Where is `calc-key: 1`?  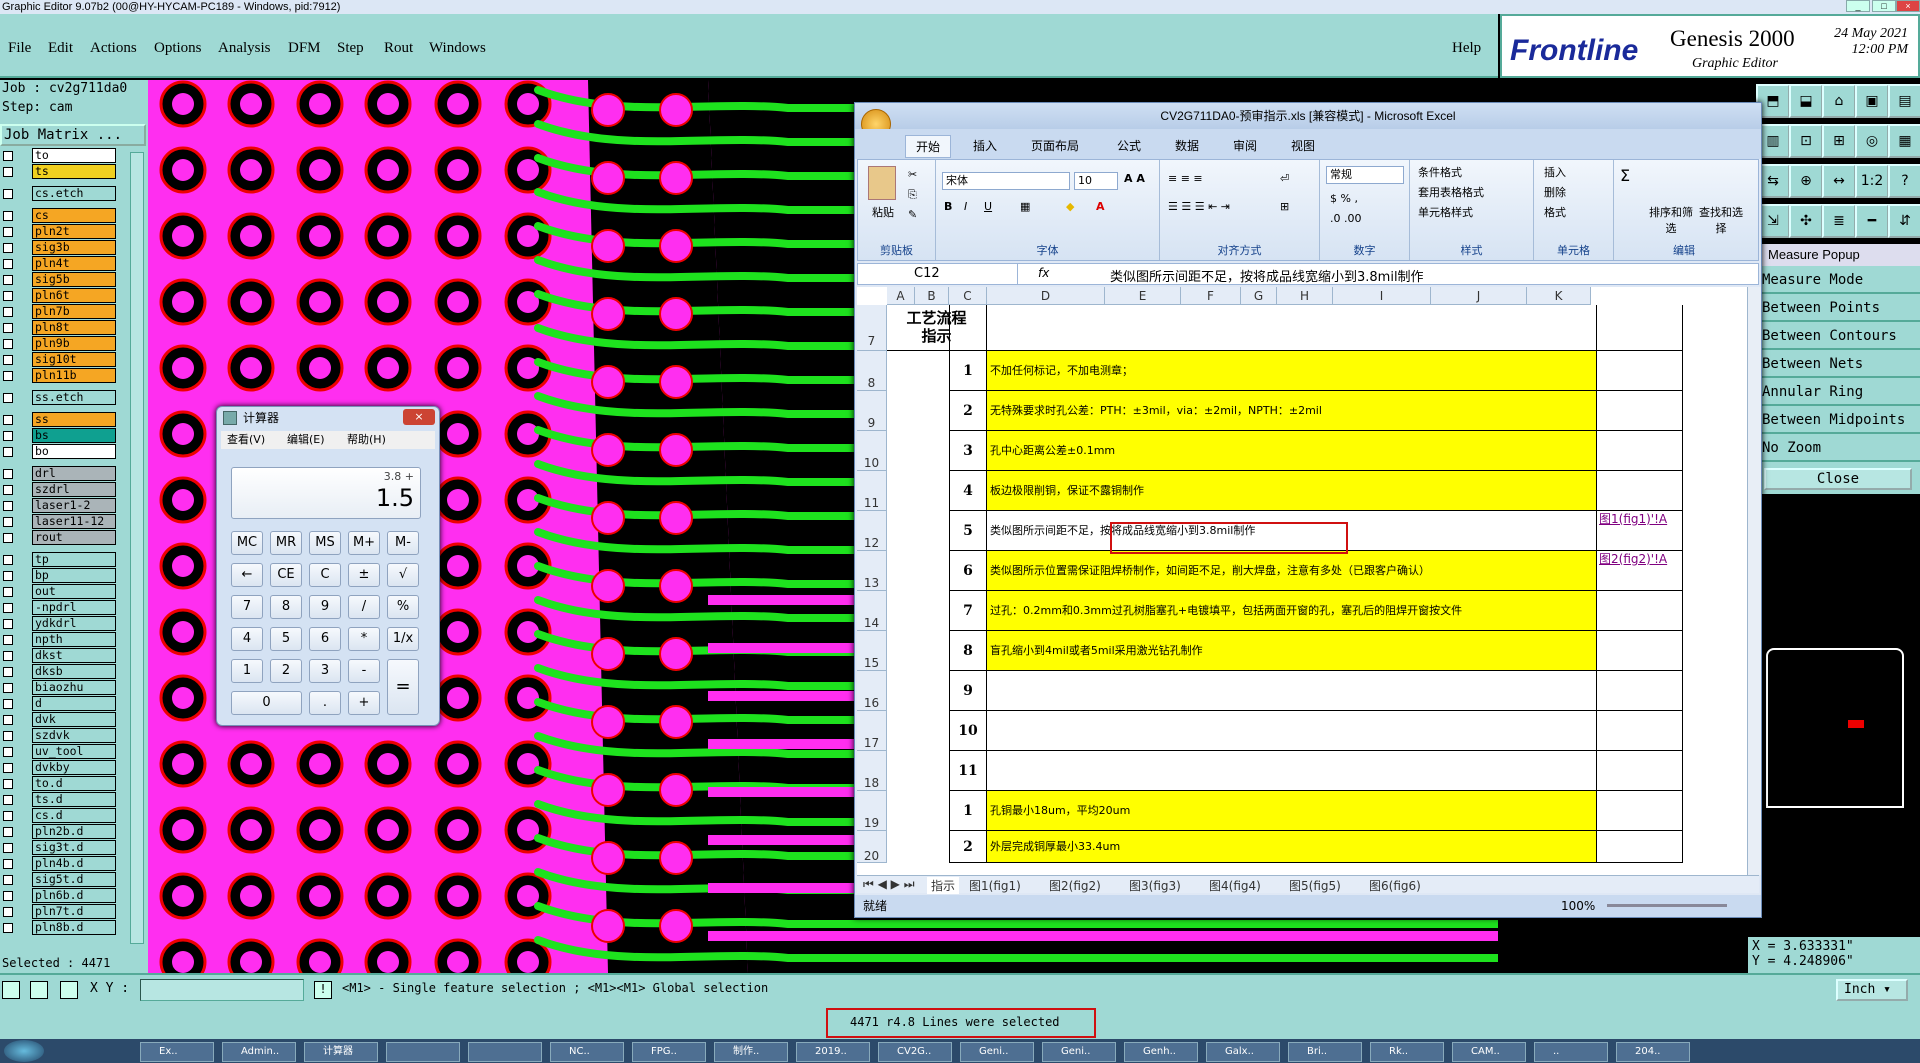 calc-key: 1 is located at coordinates (247, 671).